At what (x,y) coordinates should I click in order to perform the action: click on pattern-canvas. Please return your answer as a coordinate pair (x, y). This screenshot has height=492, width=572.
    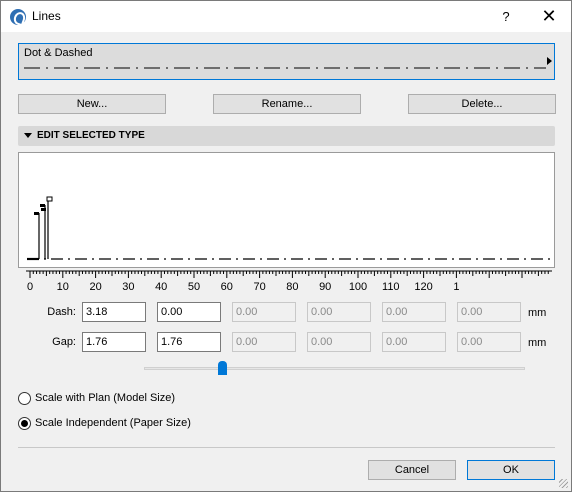
    Looking at the image, I should click on (289, 228).